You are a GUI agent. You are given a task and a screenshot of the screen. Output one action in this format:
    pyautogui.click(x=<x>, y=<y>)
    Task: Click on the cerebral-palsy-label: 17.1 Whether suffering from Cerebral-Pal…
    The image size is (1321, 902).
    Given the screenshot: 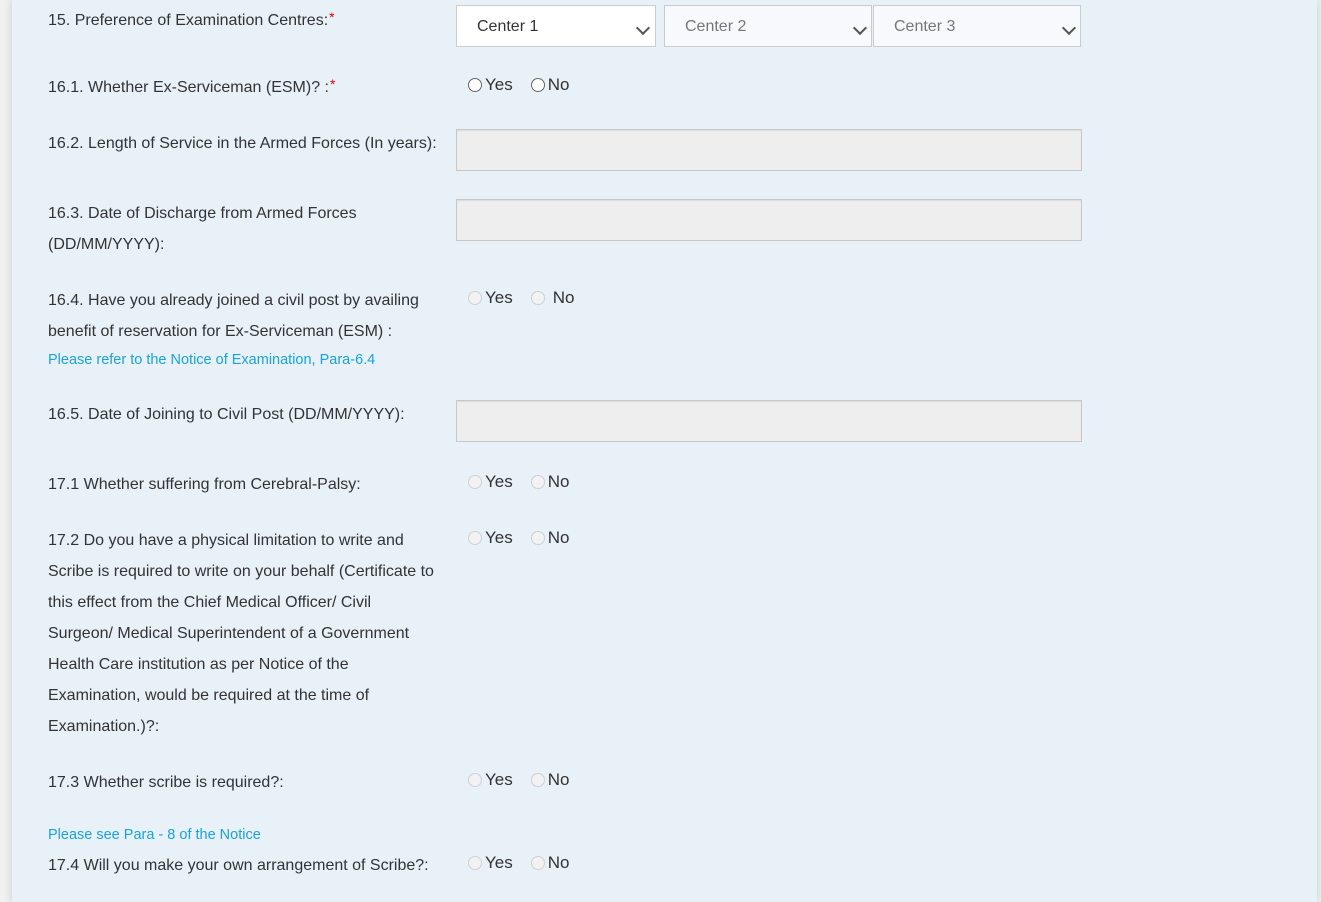 What is the action you would take?
    pyautogui.click(x=204, y=484)
    